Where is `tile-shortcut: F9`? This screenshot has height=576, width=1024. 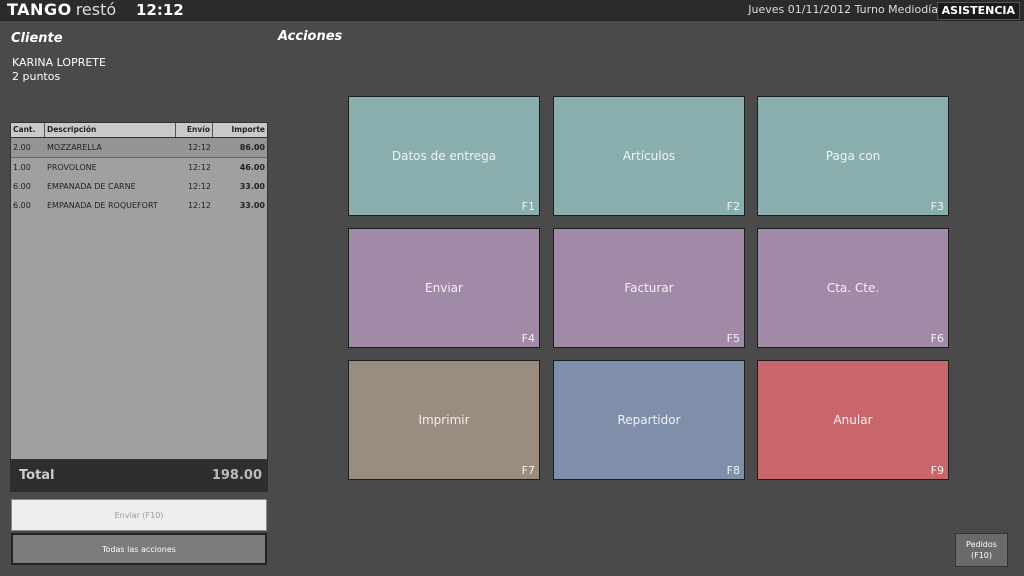 tile-shortcut: F9 is located at coordinates (937, 470).